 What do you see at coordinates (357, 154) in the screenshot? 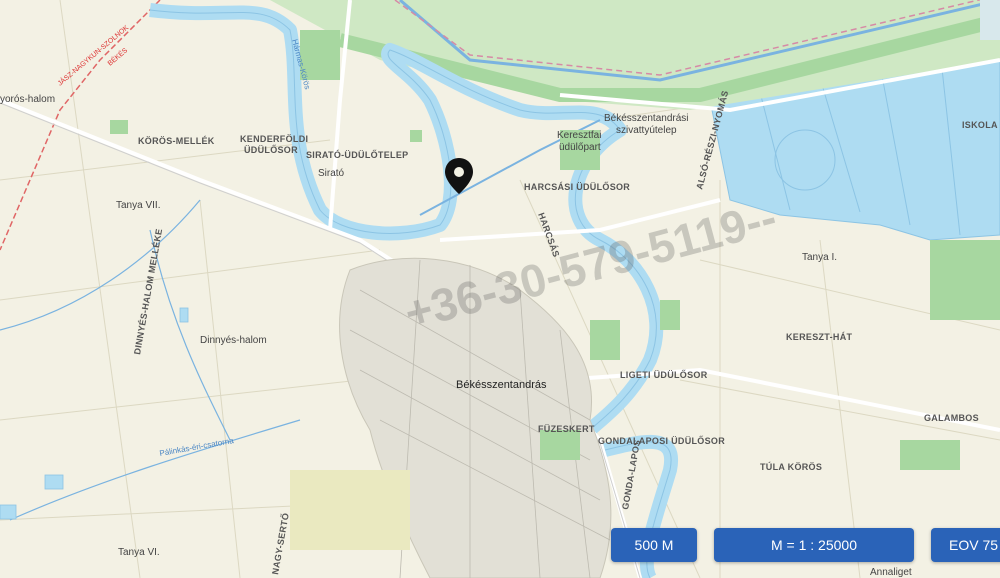
I see `label-sirato-udulotelep: SIRATÓ-ÜDÜLŐTELEP` at bounding box center [357, 154].